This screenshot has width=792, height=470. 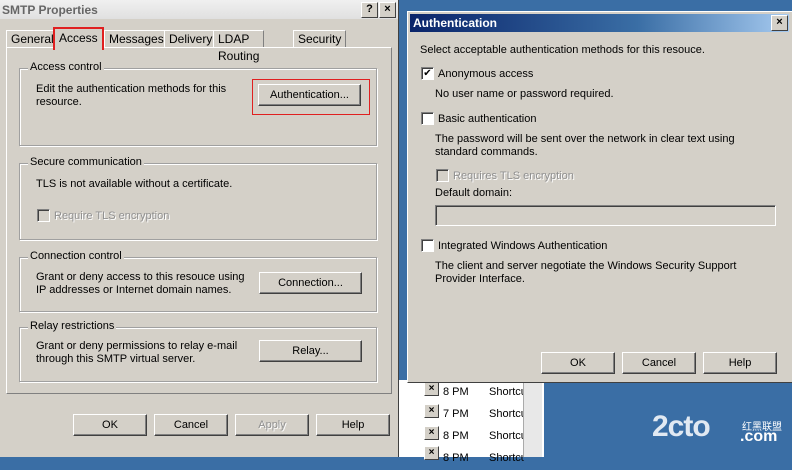 What do you see at coordinates (599, 23) in the screenshot?
I see `auth-title-bar: Authentication ×` at bounding box center [599, 23].